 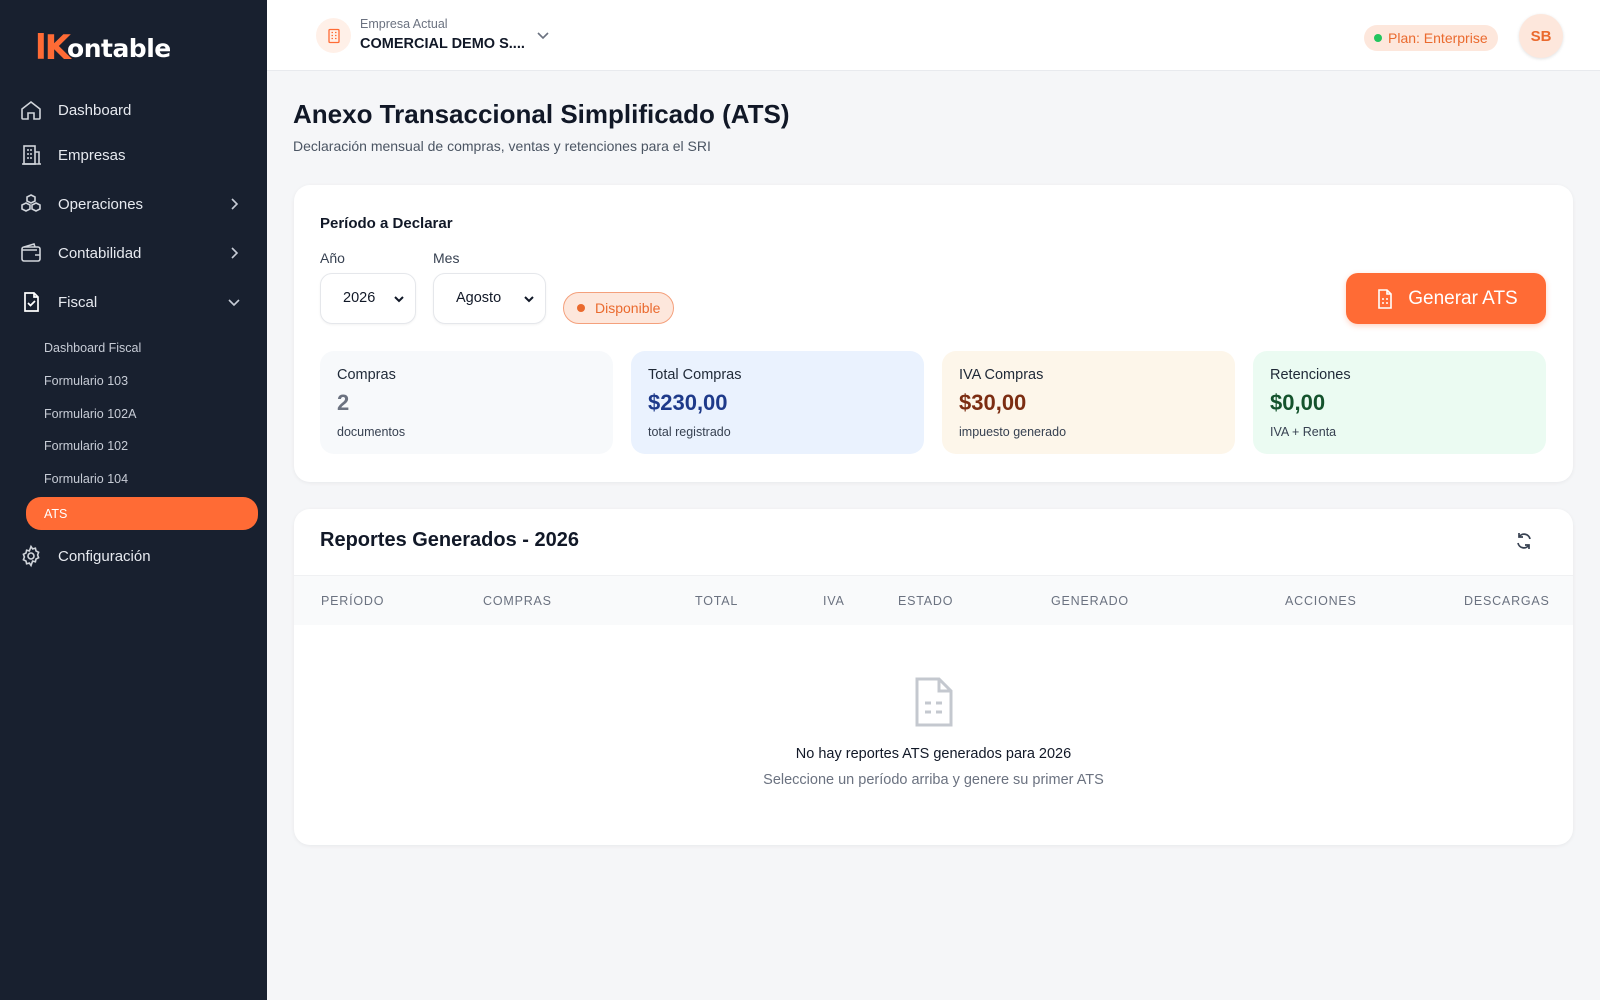 I want to click on wallet-icon, so click(x=31, y=253).